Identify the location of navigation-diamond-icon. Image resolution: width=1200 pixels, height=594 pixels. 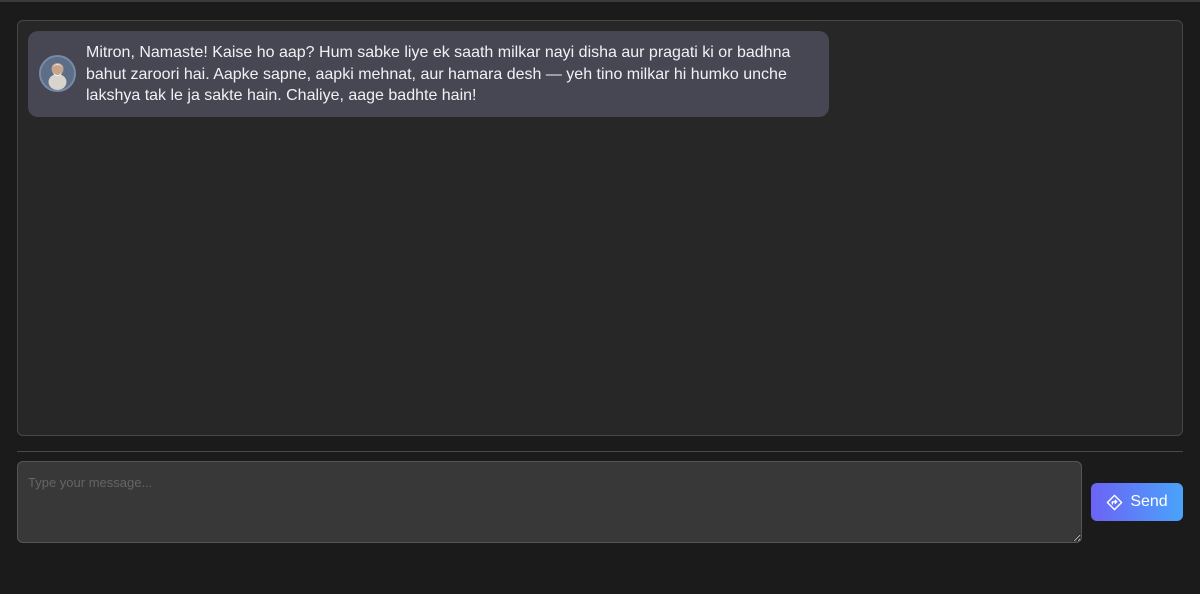
(1115, 502).